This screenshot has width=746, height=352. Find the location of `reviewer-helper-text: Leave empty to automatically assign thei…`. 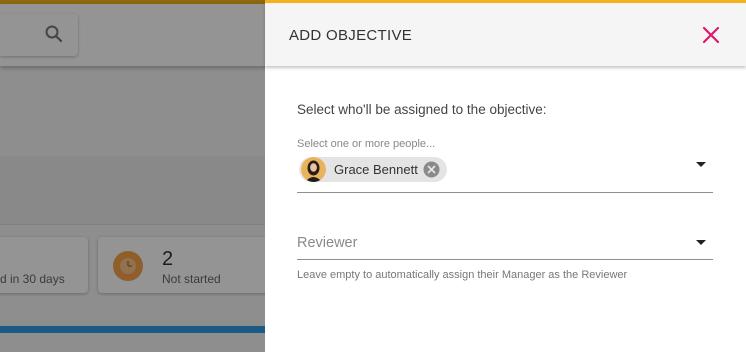

reviewer-helper-text: Leave empty to automatically assign thei… is located at coordinates (462, 275).